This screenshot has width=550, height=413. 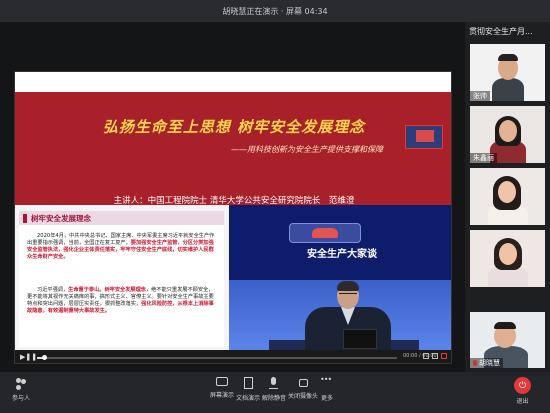 What do you see at coordinates (475, 363) in the screenshot?
I see `mic-muted-icon` at bounding box center [475, 363].